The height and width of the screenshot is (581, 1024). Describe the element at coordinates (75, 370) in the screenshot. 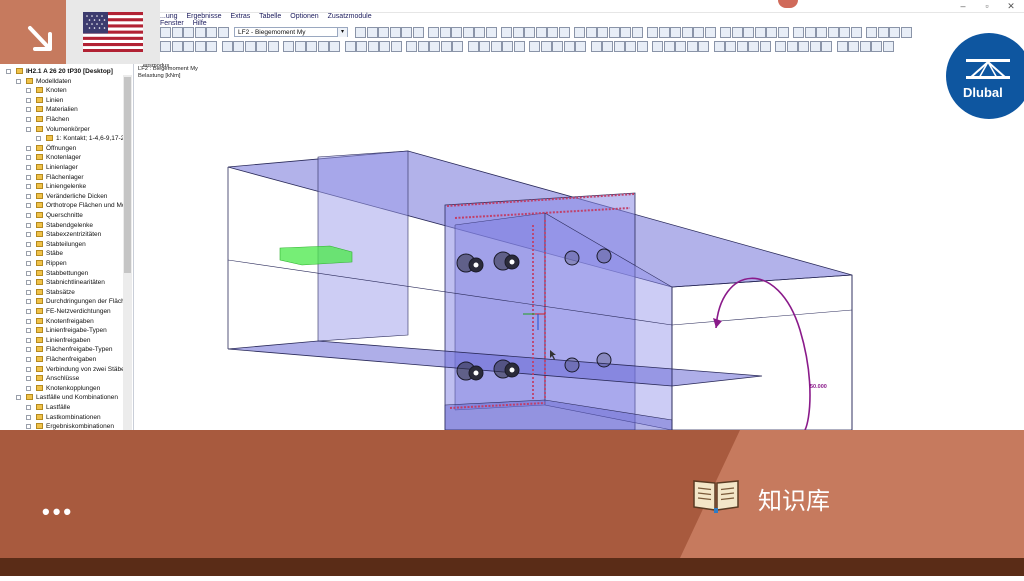

I see `tree-node: Verbindung von zwei Stäbe` at that location.